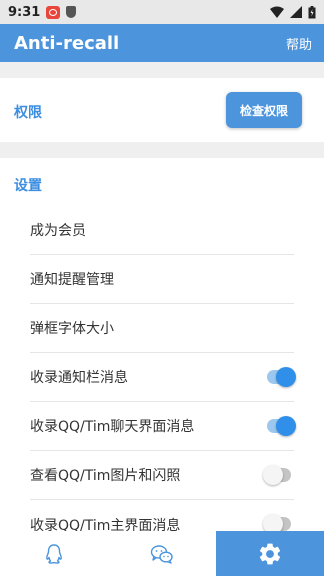 Image resolution: width=324 pixels, height=576 pixels. I want to click on app-bar: Anti-recall 帮助, so click(162, 43).